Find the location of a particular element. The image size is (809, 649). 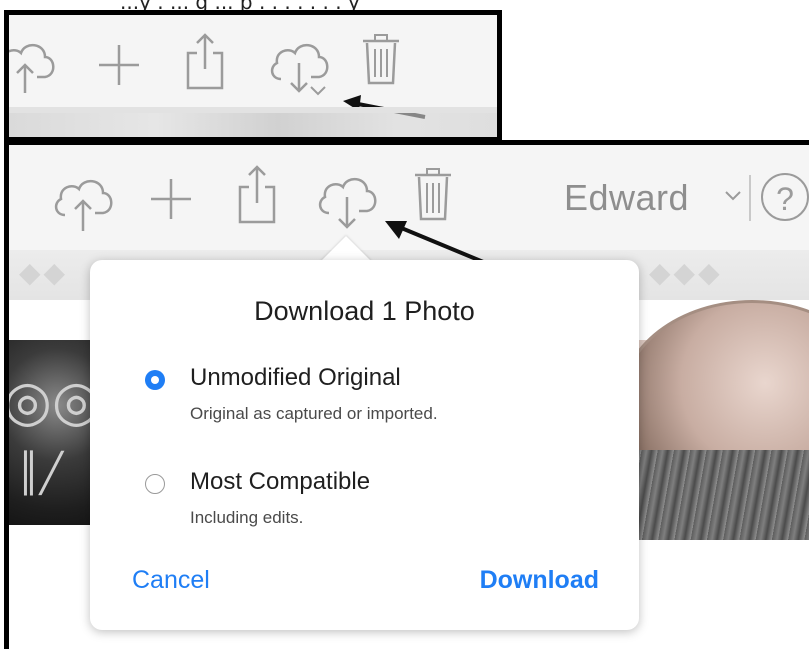

option-description: Including edits. is located at coordinates (247, 517).